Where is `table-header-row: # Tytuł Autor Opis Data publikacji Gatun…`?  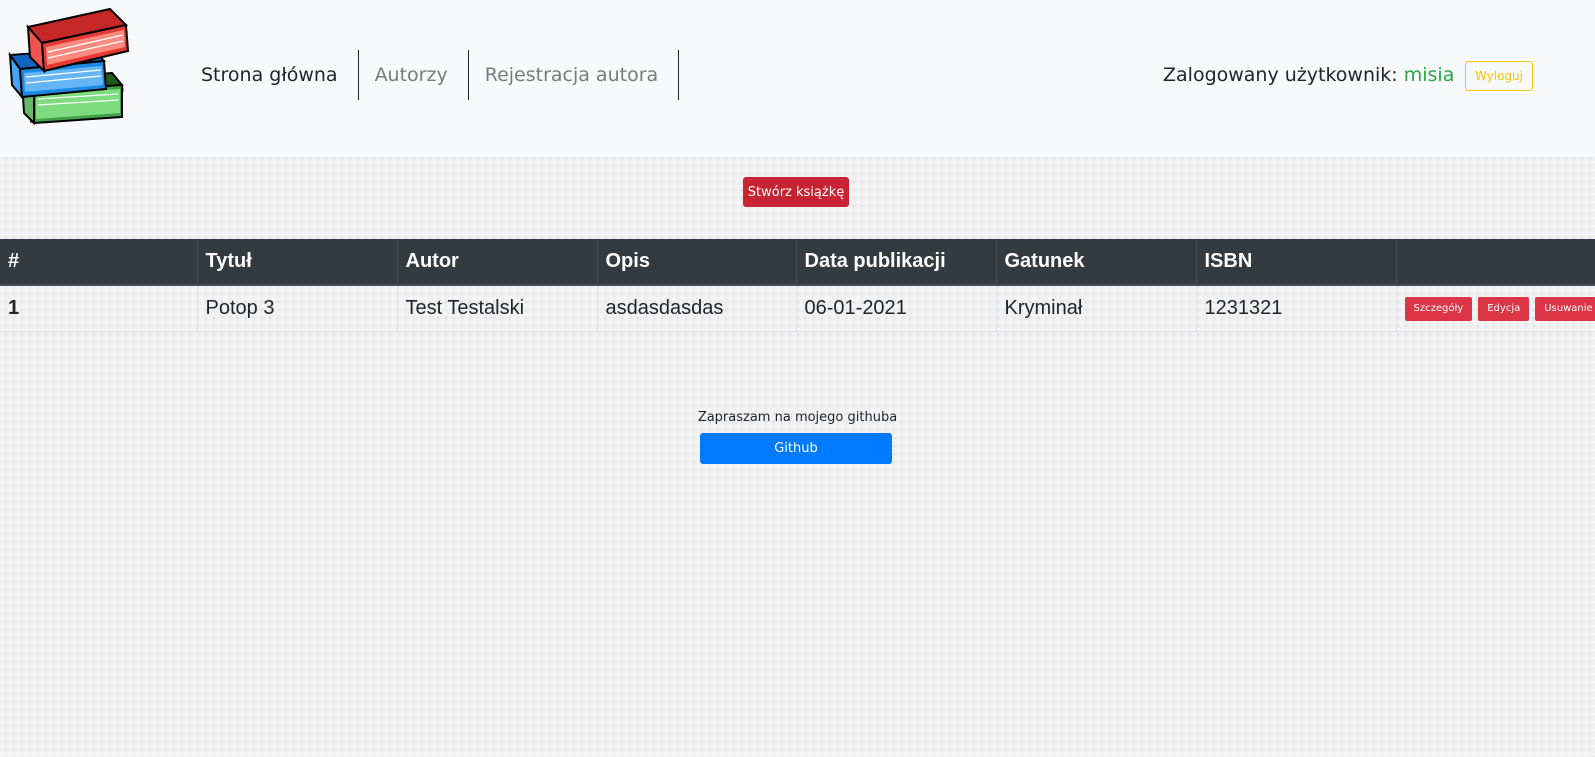 table-header-row: # Tytuł Autor Opis Data publikacji Gatun… is located at coordinates (797, 262).